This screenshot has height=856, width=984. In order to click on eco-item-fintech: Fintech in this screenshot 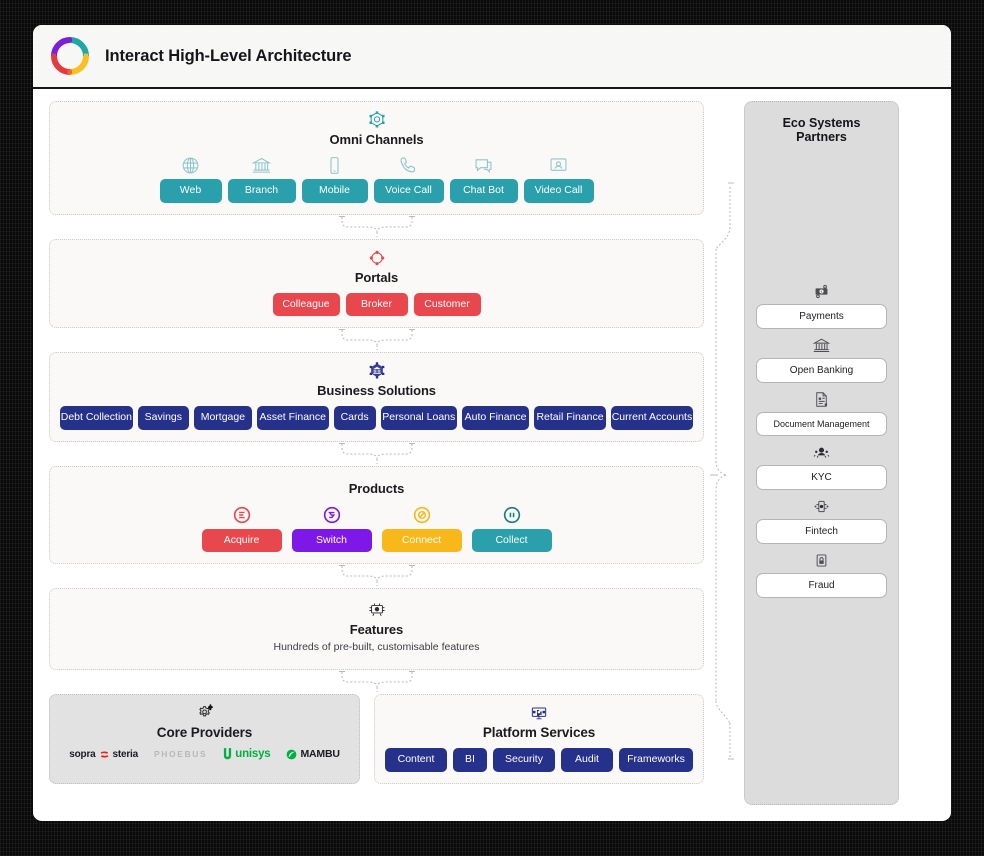, I will do `click(821, 520)`.